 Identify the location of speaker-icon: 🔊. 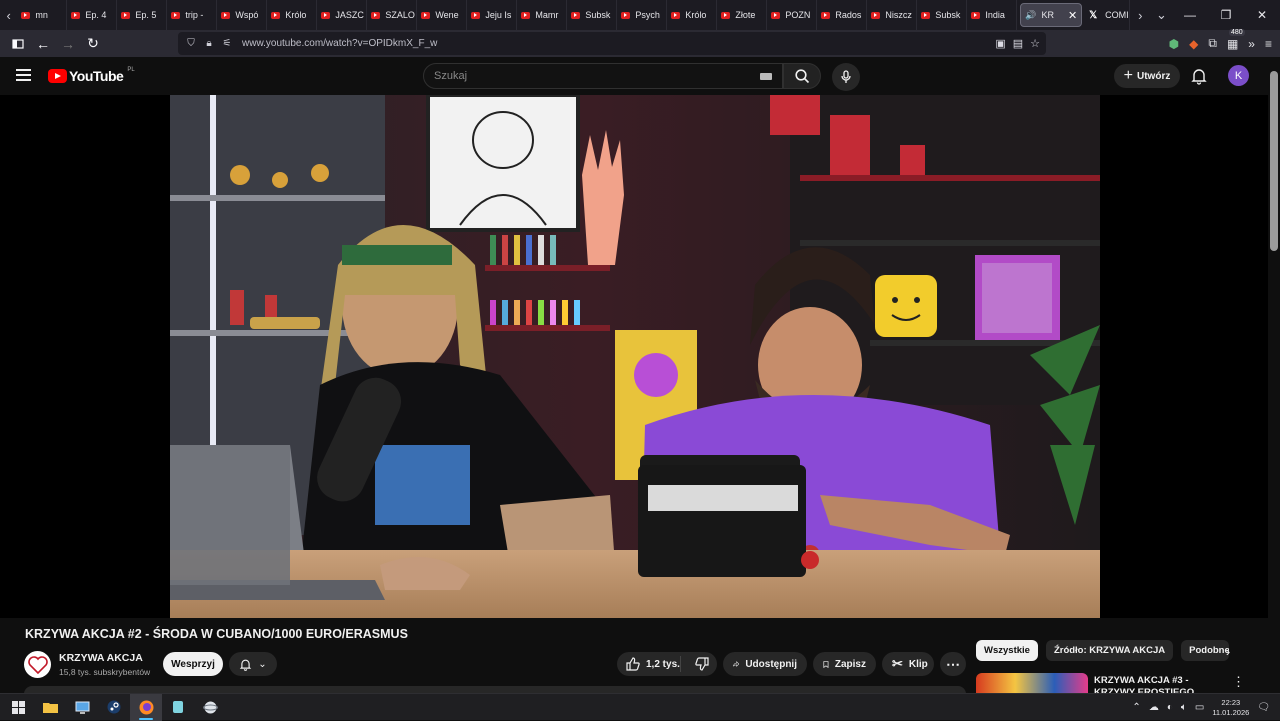
(1030, 15).